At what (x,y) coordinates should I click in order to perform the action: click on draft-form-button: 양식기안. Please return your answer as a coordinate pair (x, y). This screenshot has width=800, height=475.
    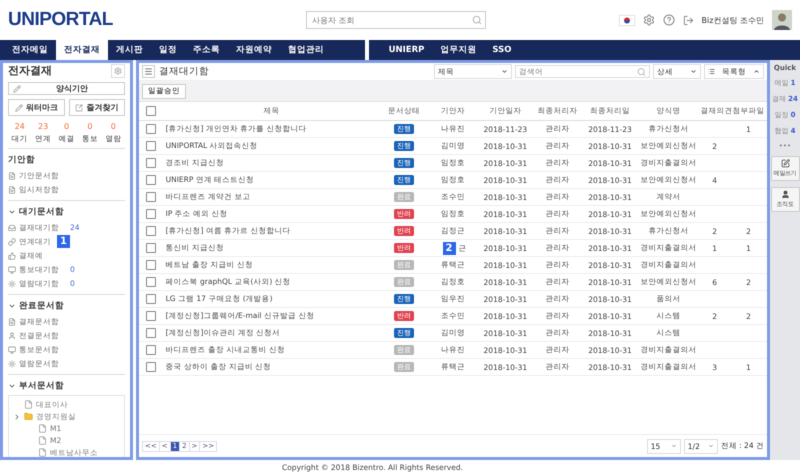
    Looking at the image, I should click on (66, 88).